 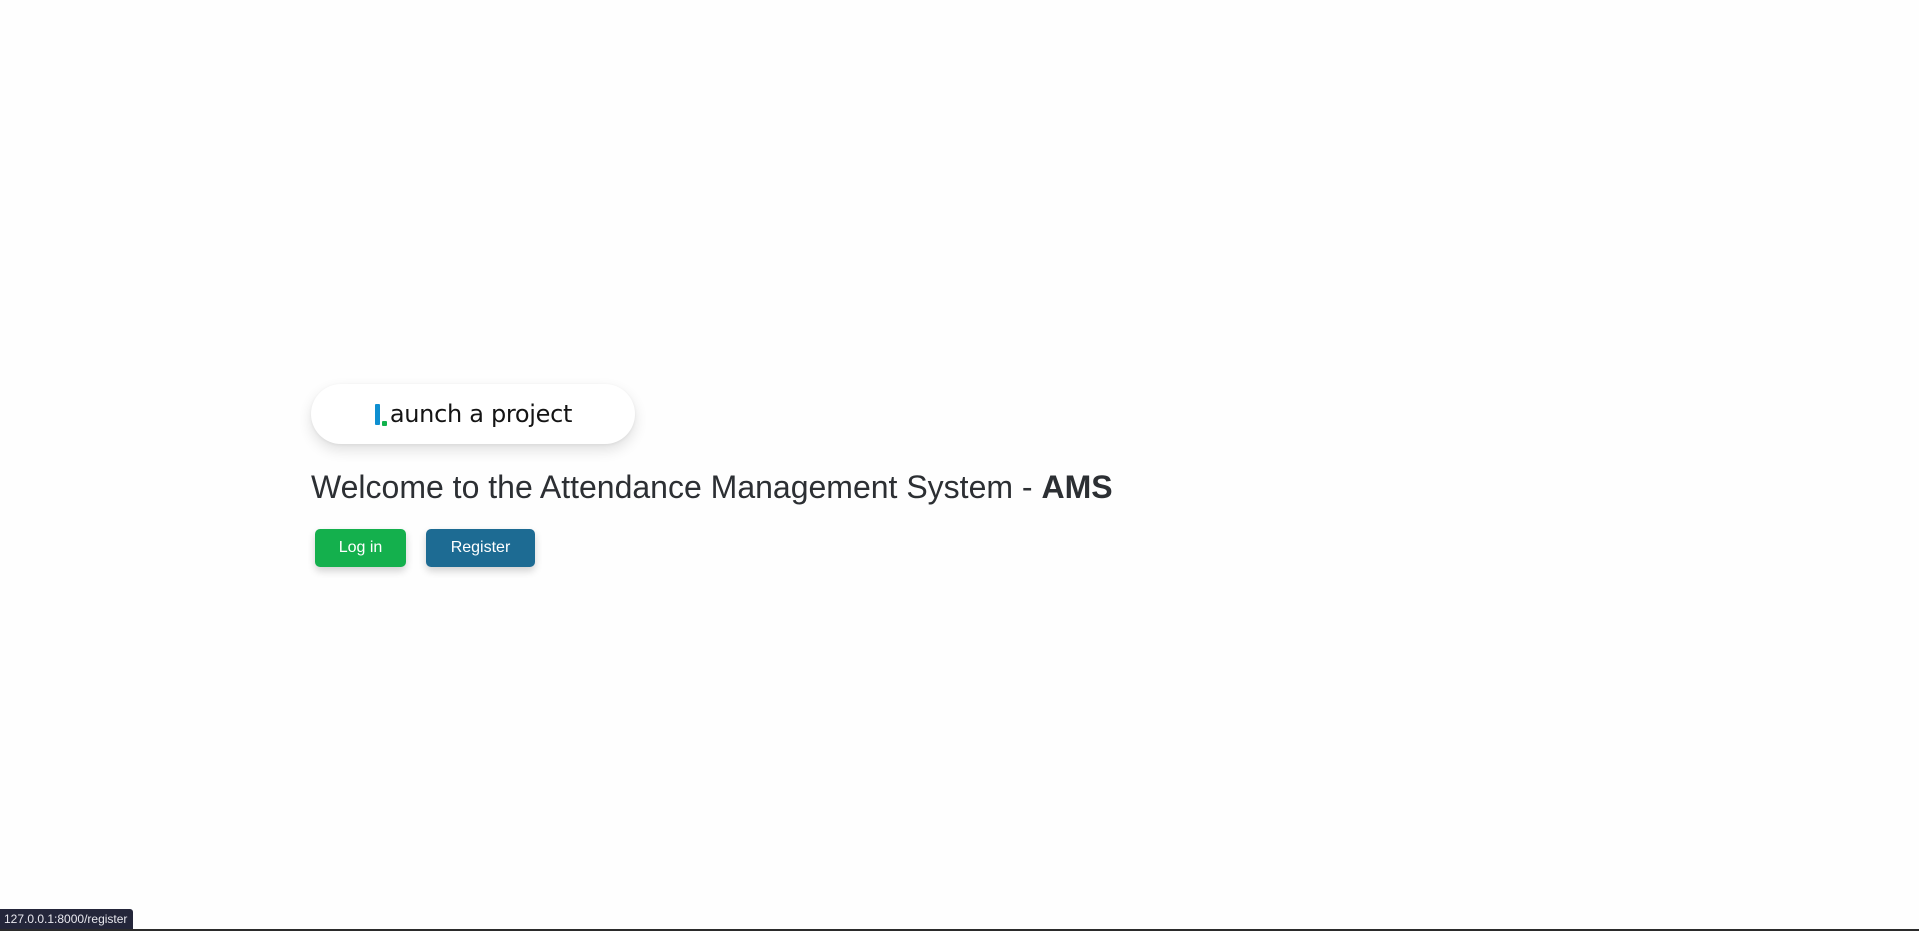 What do you see at coordinates (481, 414) in the screenshot?
I see `brand-logo-text: aunch a project` at bounding box center [481, 414].